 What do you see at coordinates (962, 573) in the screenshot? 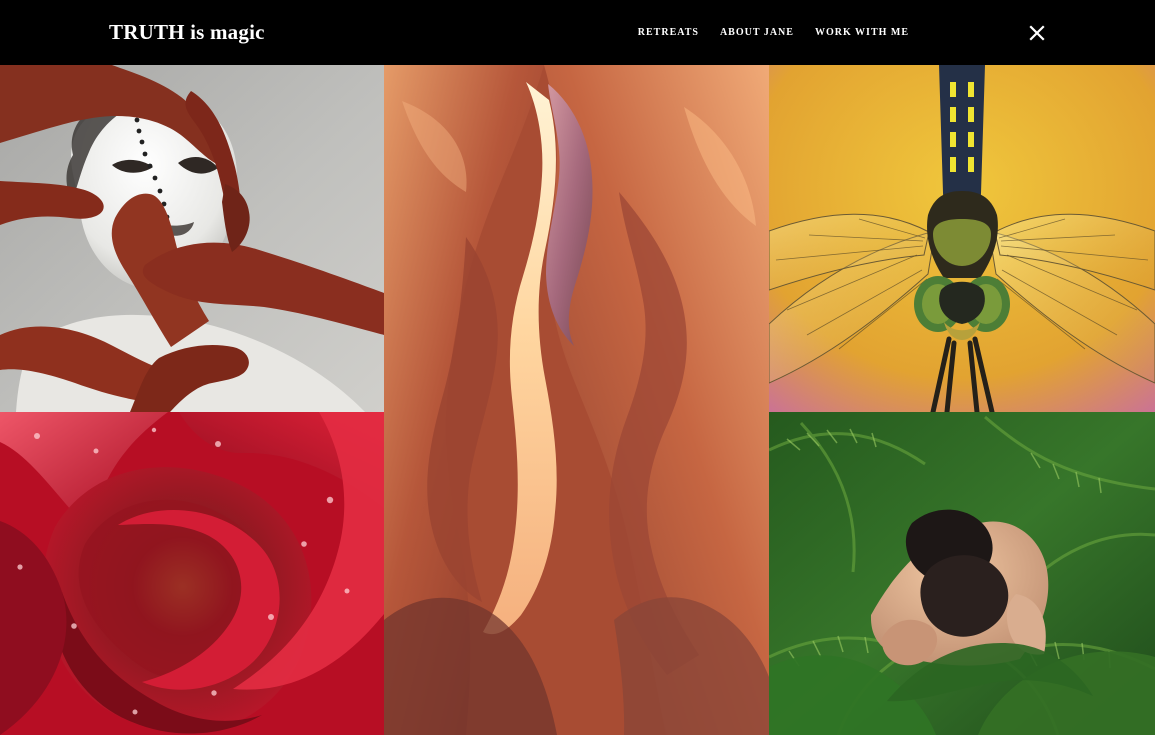
I see `gallery-image-ferns-figures` at bounding box center [962, 573].